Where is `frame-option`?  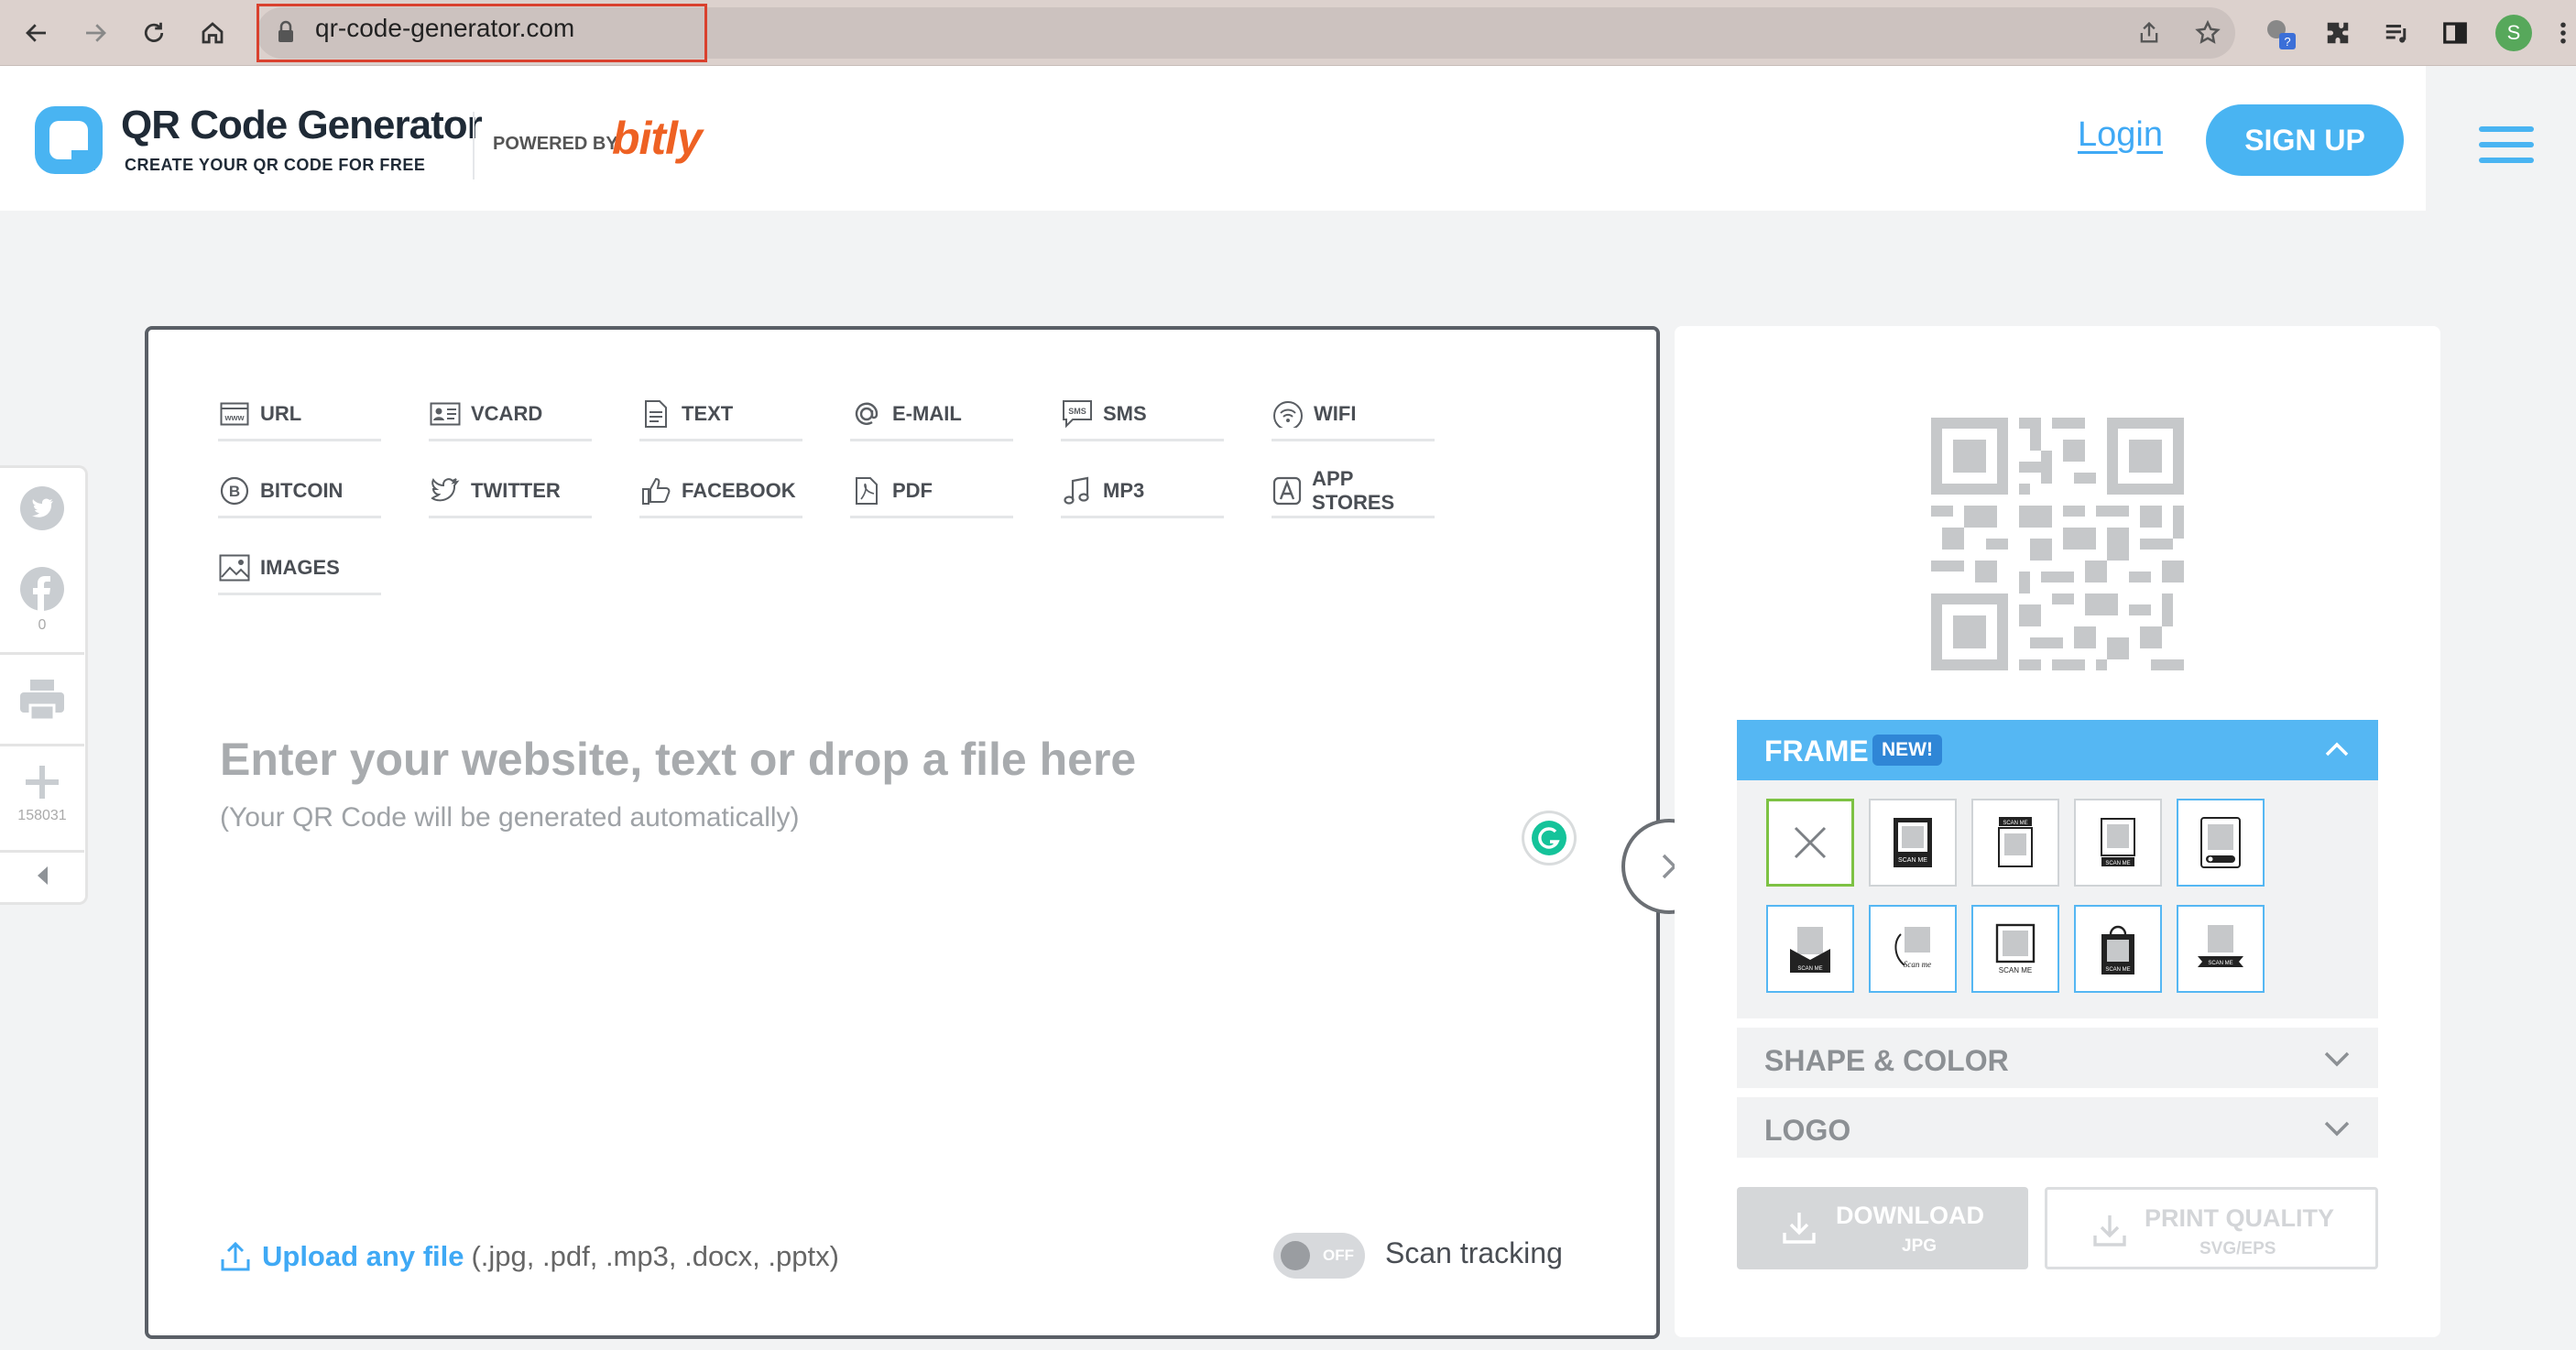 frame-option is located at coordinates (2221, 843).